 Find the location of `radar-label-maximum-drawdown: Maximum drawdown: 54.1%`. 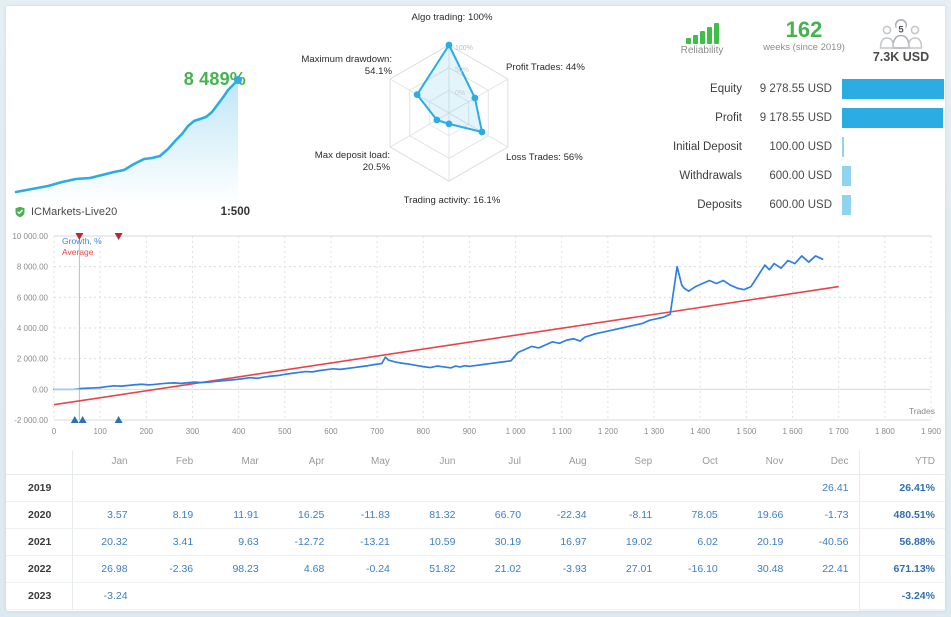

radar-label-maximum-drawdown: Maximum drawdown: 54.1% is located at coordinates (346, 65).